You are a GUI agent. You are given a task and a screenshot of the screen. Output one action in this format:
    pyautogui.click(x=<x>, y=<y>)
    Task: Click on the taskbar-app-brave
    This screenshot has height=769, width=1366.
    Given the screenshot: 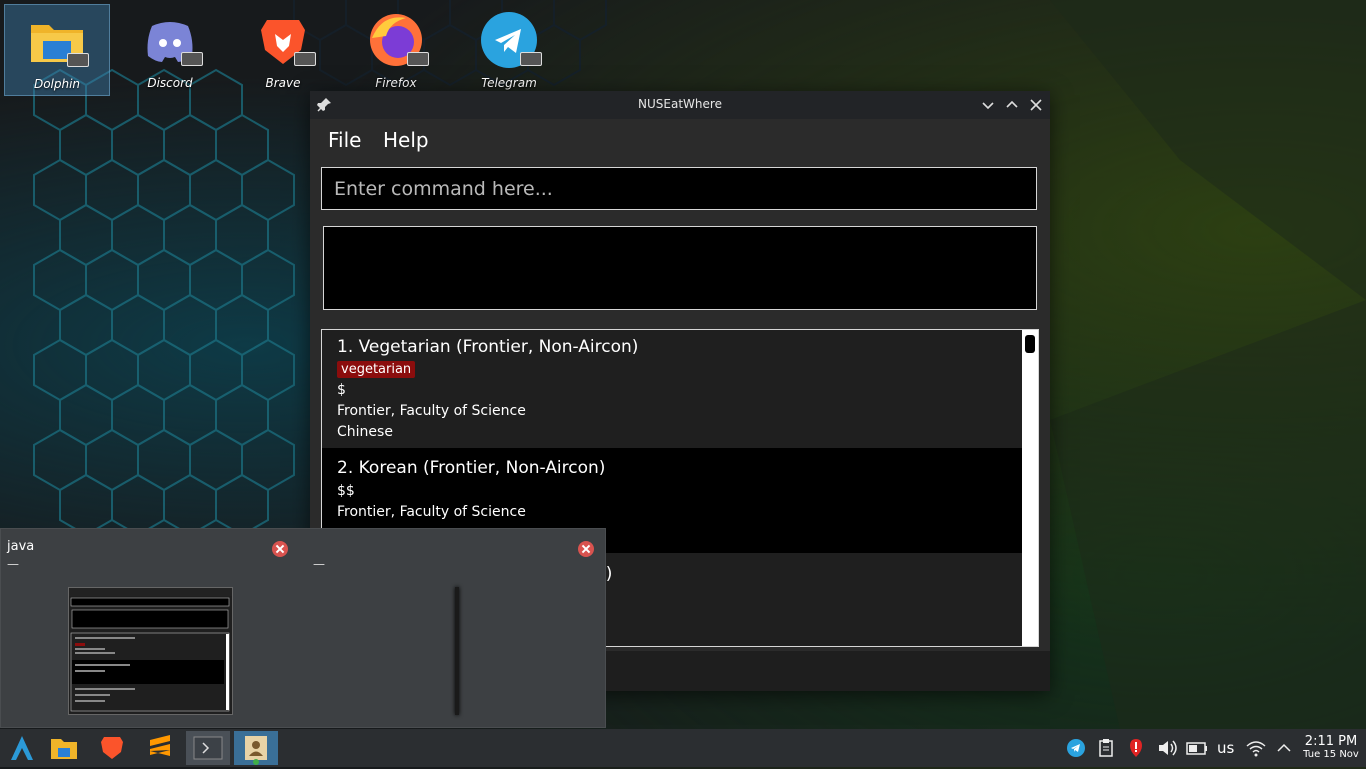 What is the action you would take?
    pyautogui.click(x=112, y=748)
    